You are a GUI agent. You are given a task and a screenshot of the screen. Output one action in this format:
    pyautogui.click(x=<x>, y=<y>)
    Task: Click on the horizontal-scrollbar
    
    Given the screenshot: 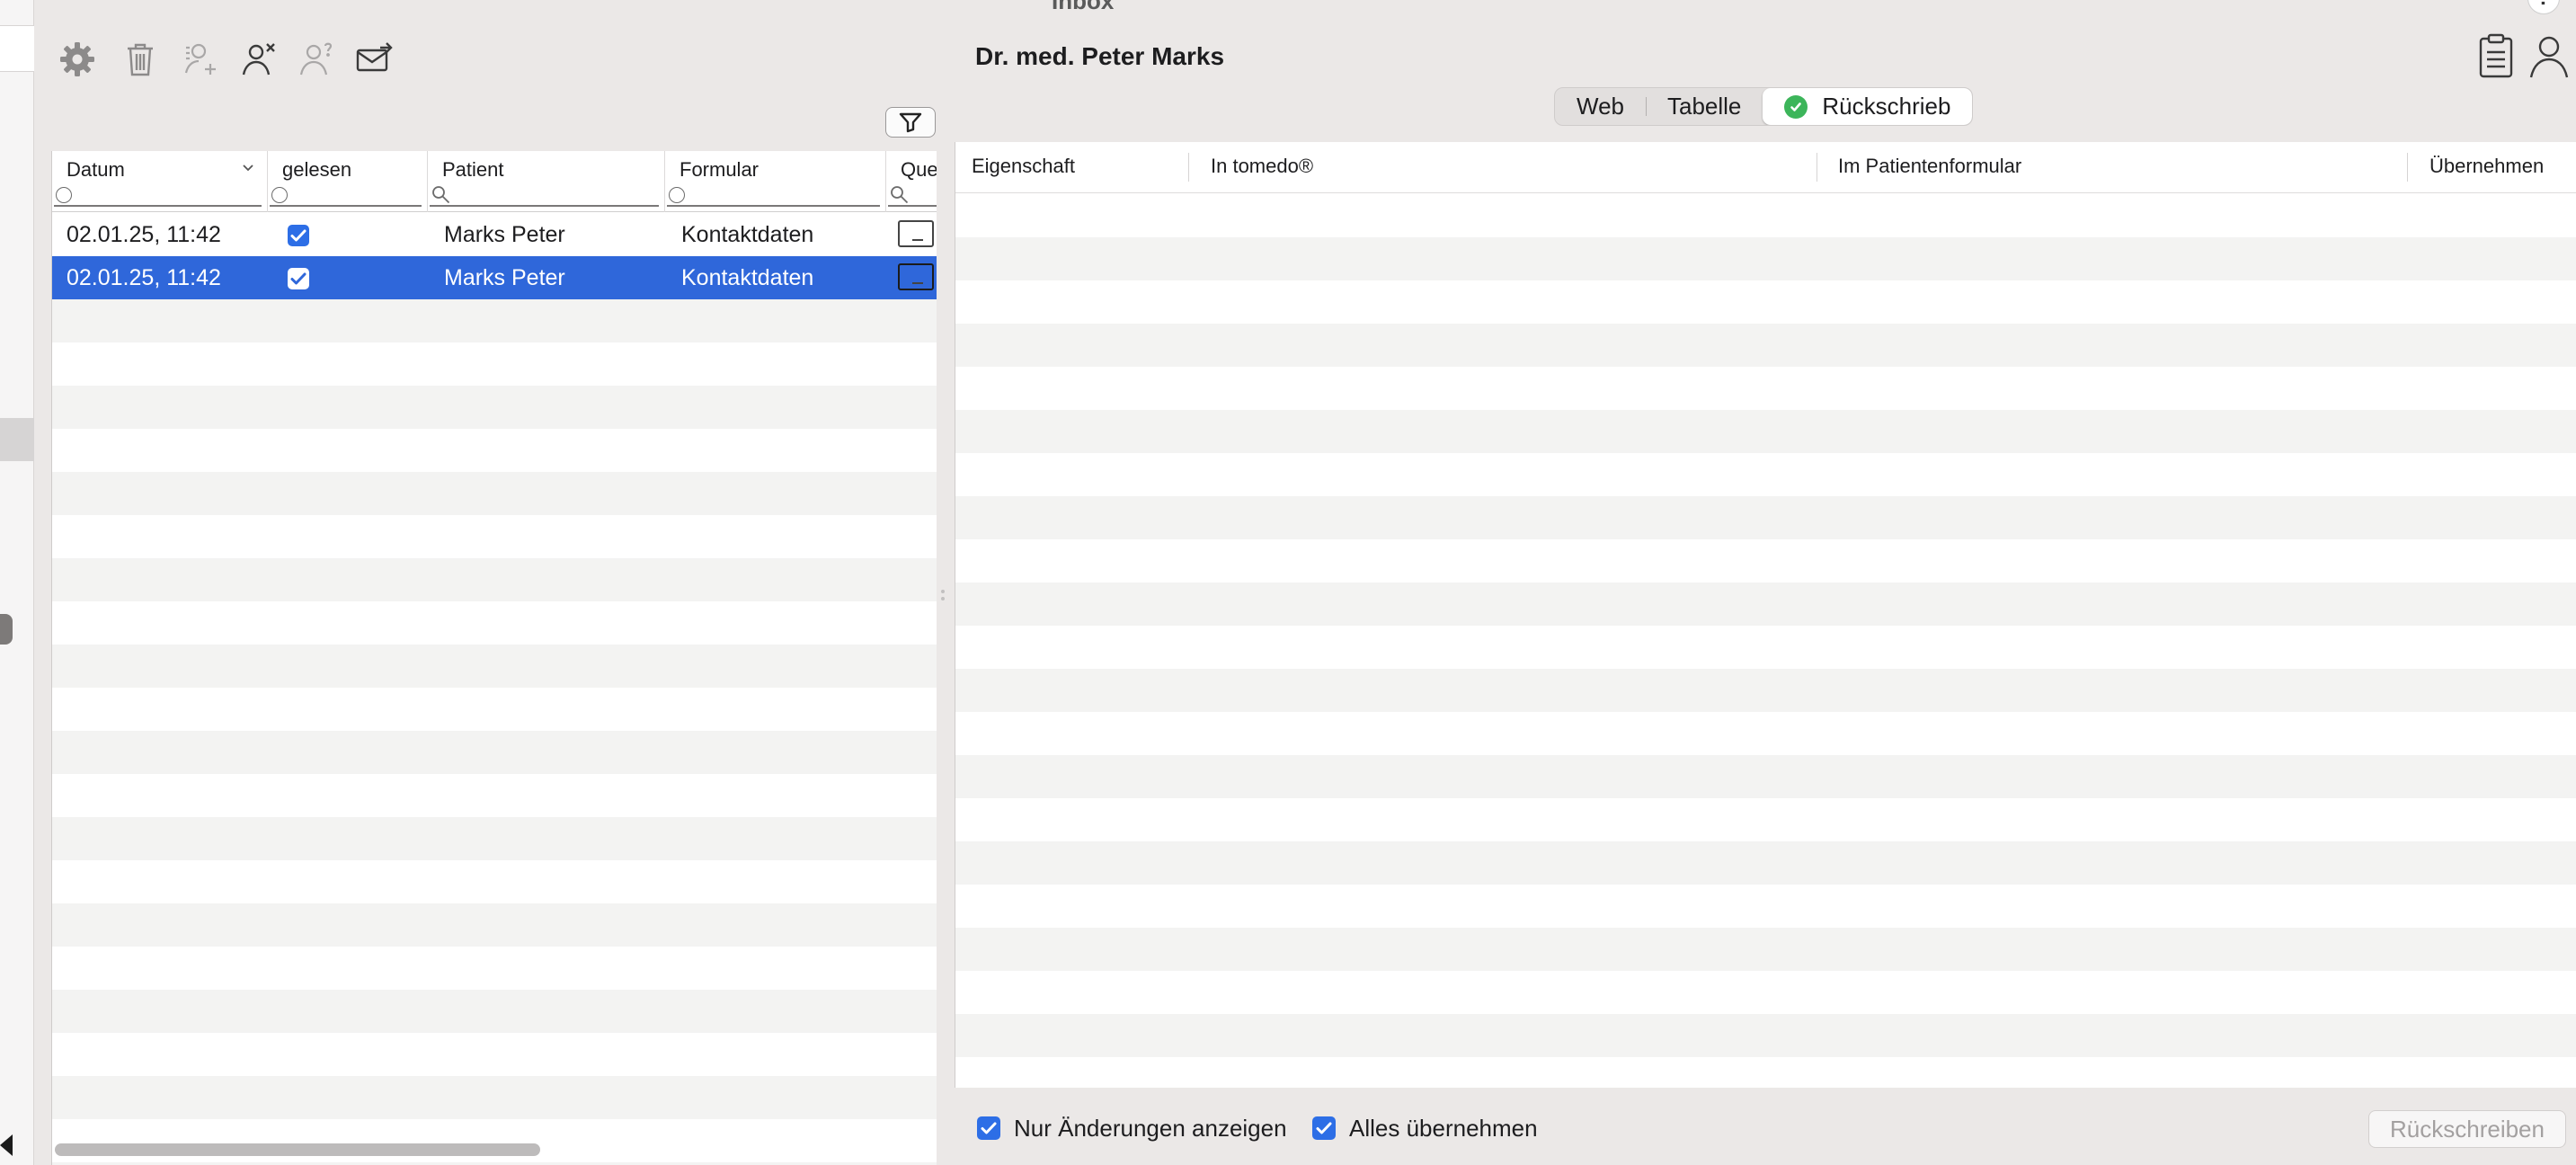 What is the action you would take?
    pyautogui.click(x=297, y=1150)
    